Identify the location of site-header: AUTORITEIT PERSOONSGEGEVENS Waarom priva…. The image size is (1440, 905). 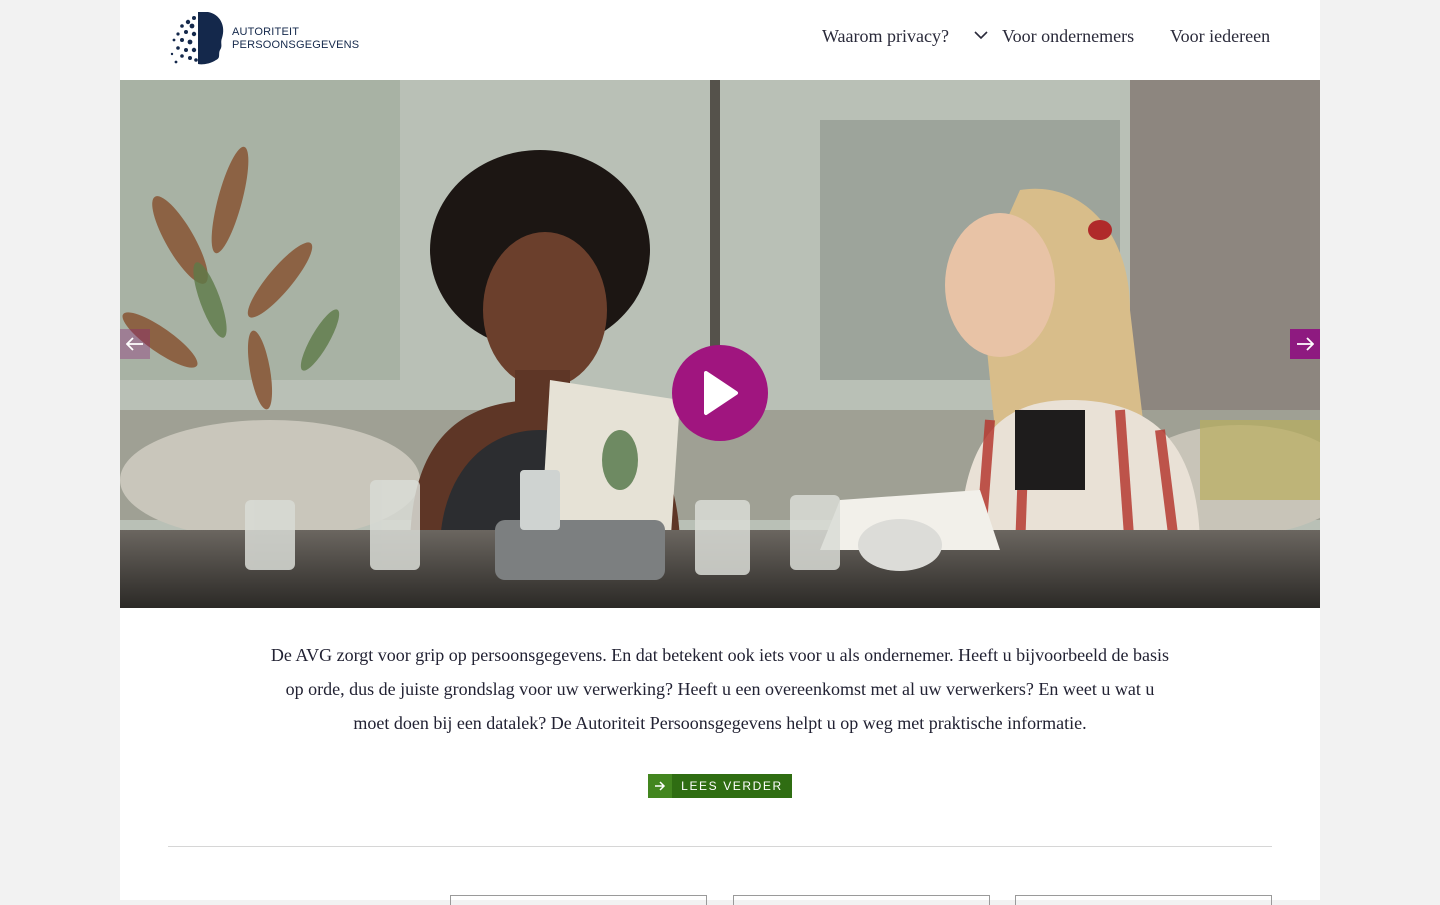
(720, 40).